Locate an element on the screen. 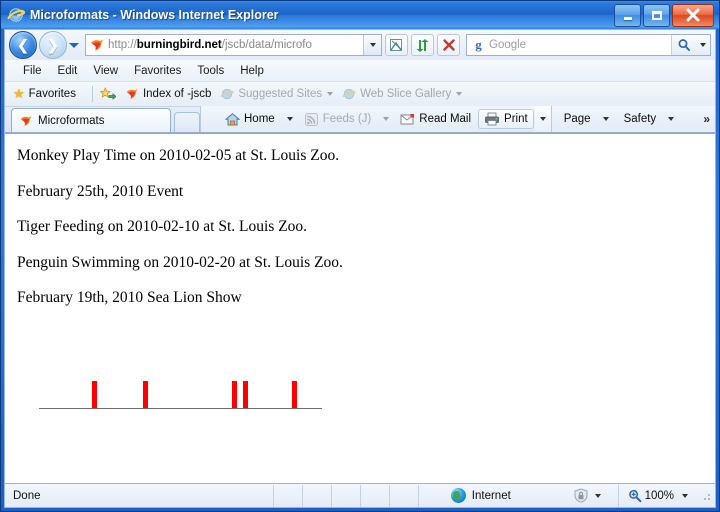  menu-item-edit: Edit is located at coordinates (68, 71).